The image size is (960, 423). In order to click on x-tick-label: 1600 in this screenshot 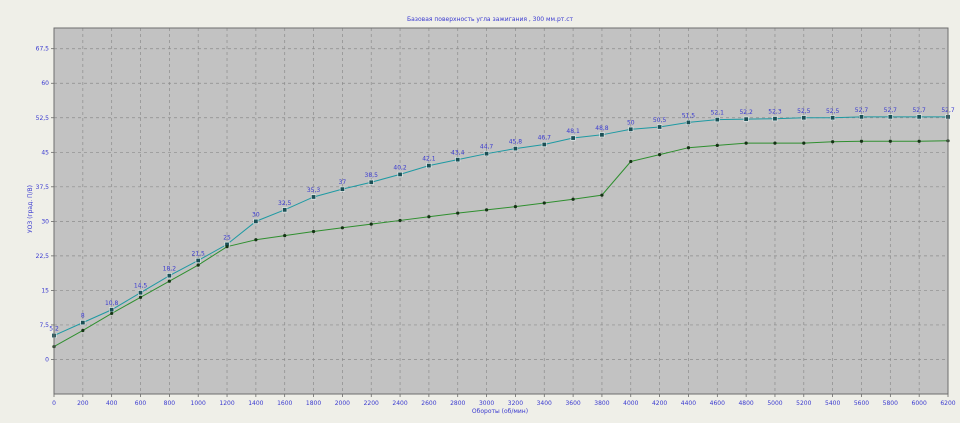, I will do `click(284, 403)`.